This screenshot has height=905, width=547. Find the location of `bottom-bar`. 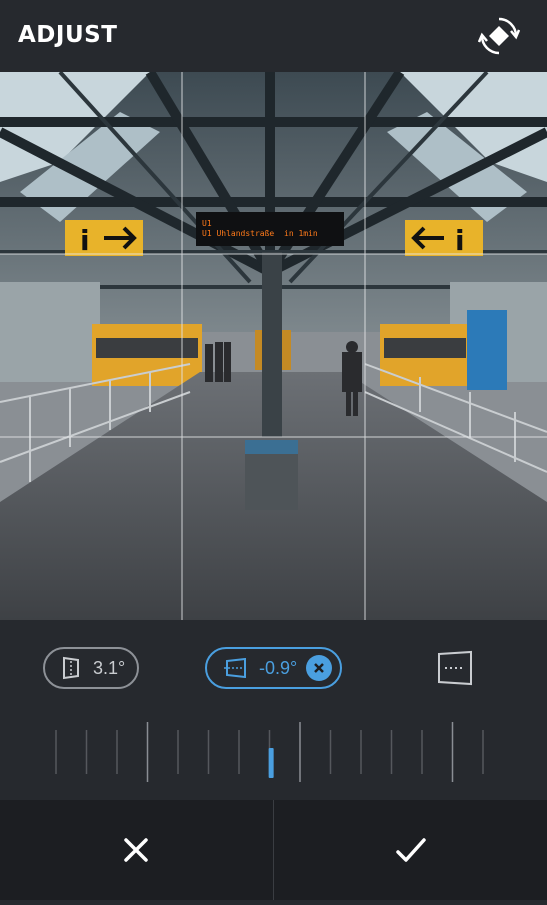

bottom-bar is located at coordinates (273, 850).